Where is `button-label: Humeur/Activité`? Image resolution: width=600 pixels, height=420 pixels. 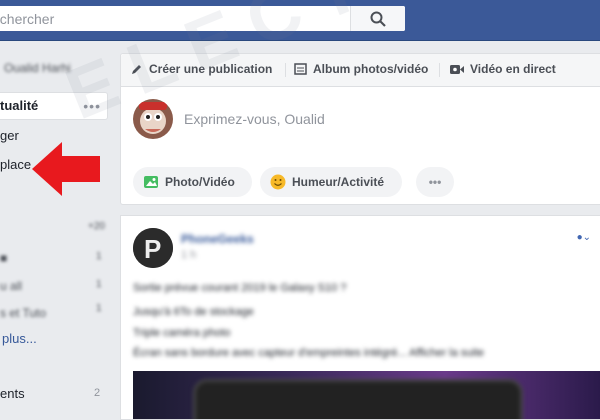 button-label: Humeur/Activité is located at coordinates (338, 182).